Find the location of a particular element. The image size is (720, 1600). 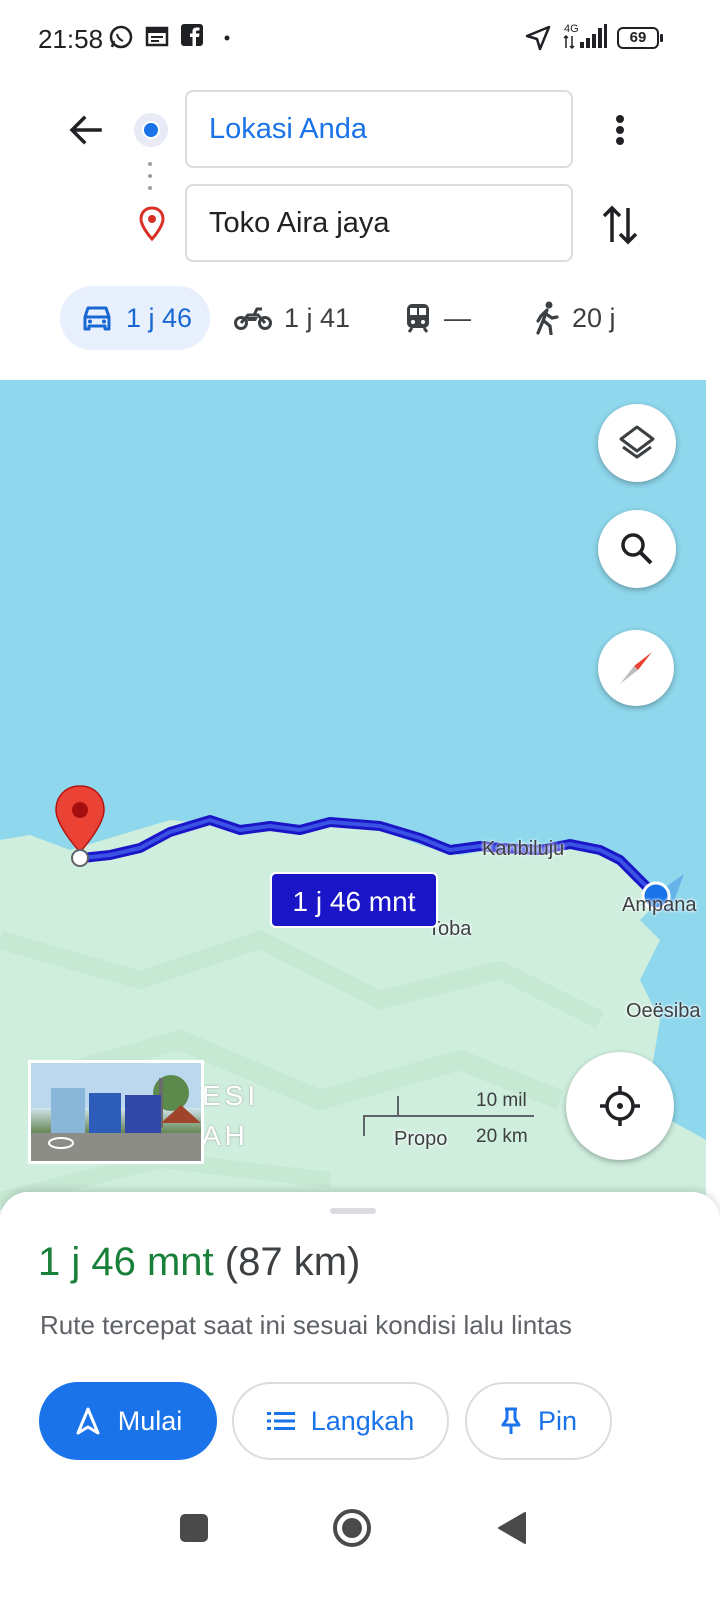

recents-button is located at coordinates (194, 1528).